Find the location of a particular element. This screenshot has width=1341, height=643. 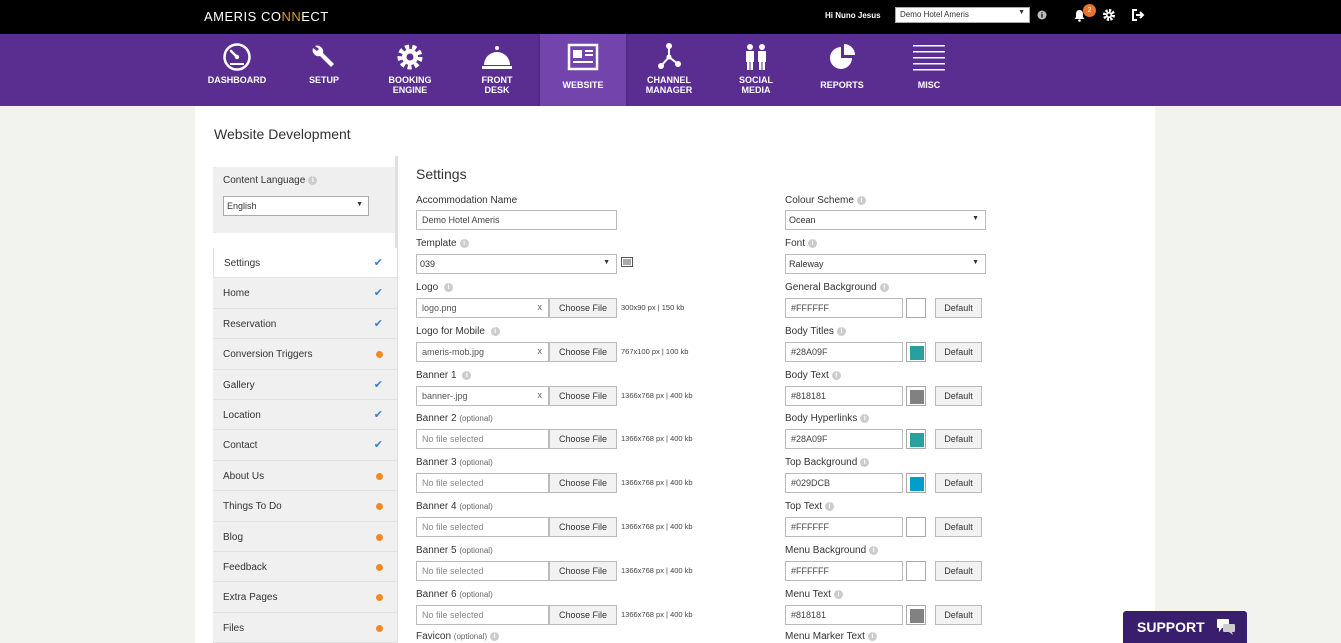

logout-icon is located at coordinates (1138, 16).